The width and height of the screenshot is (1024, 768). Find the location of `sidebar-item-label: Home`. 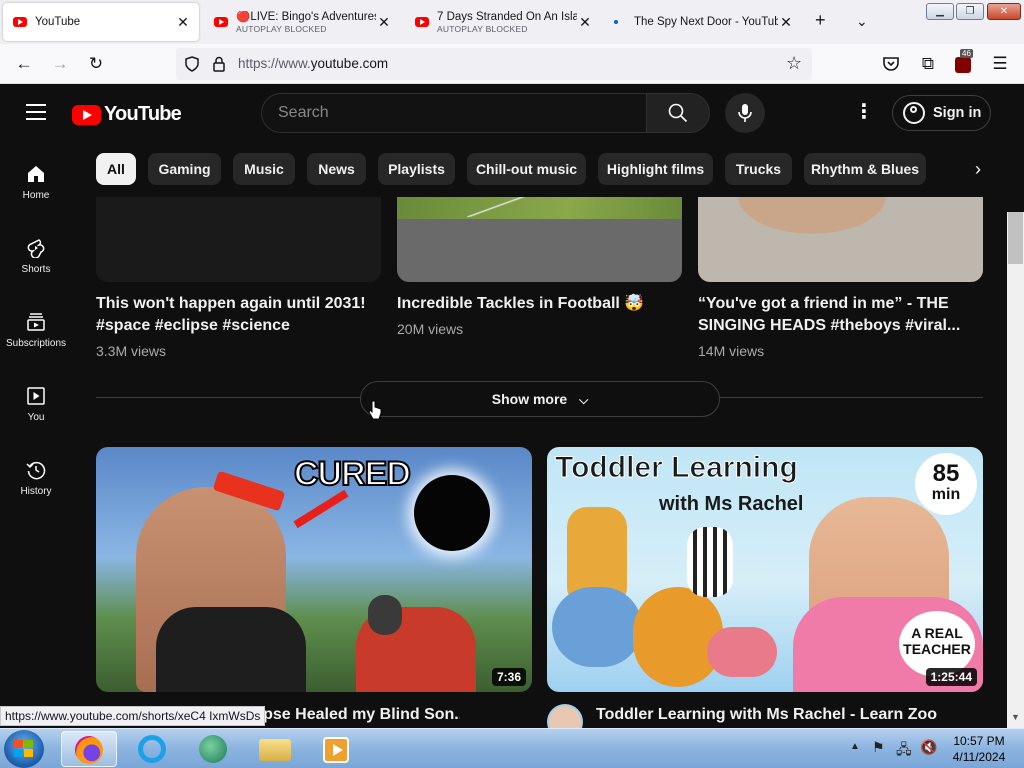

sidebar-item-label: Home is located at coordinates (36, 195).